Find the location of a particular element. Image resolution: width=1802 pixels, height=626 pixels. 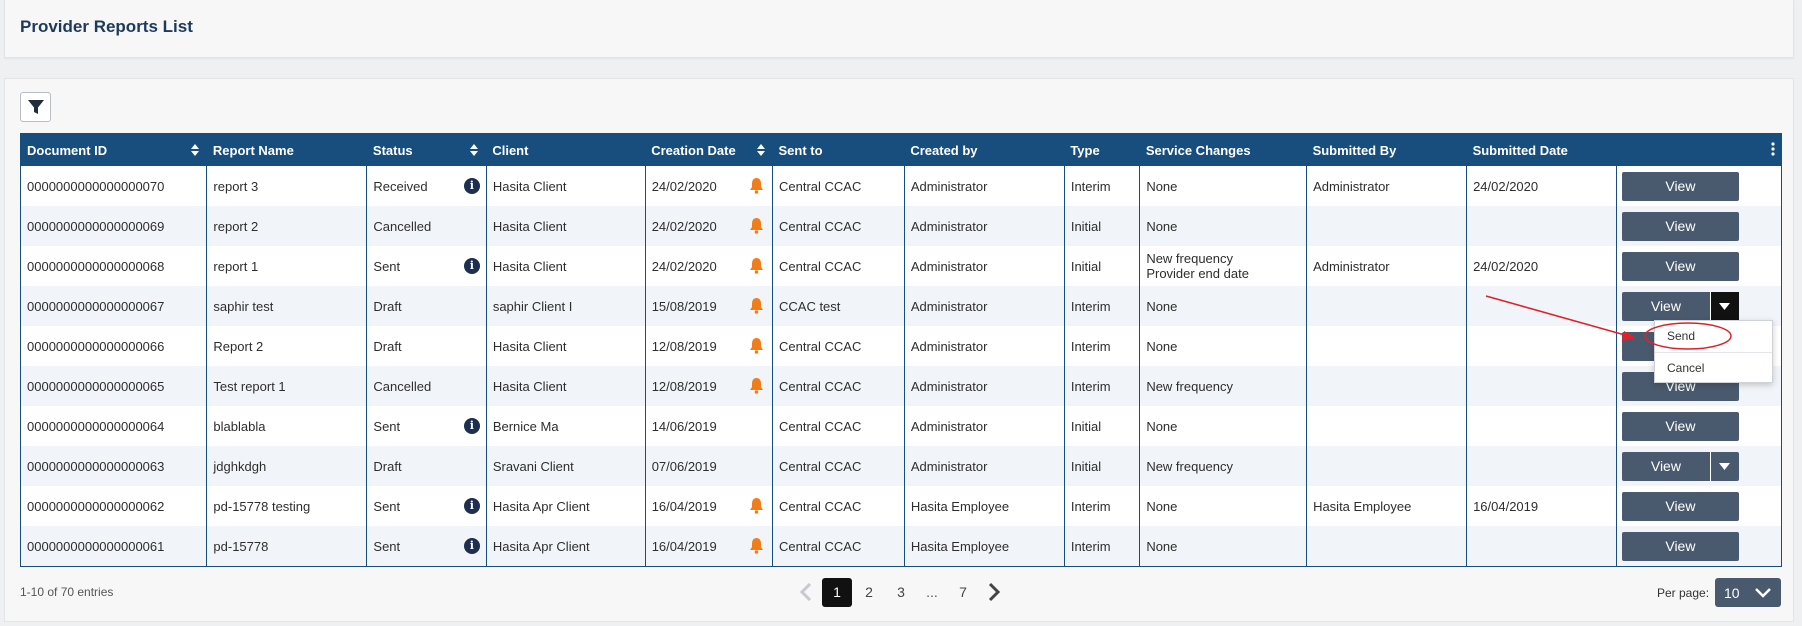

per-page-select: 10 is located at coordinates (1748, 592).